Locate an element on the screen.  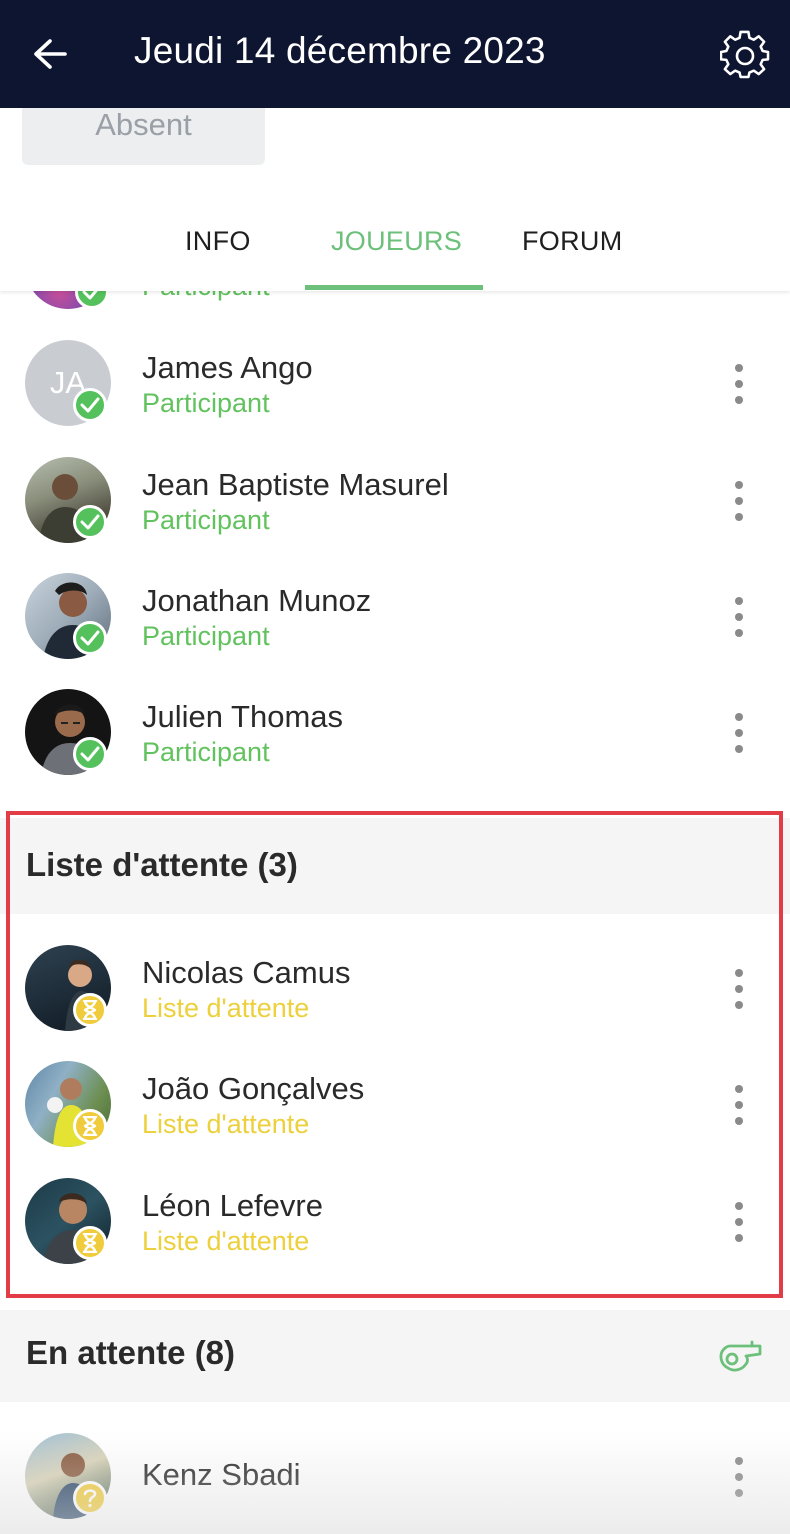
tab-forum: FORUM is located at coordinates (572, 241).